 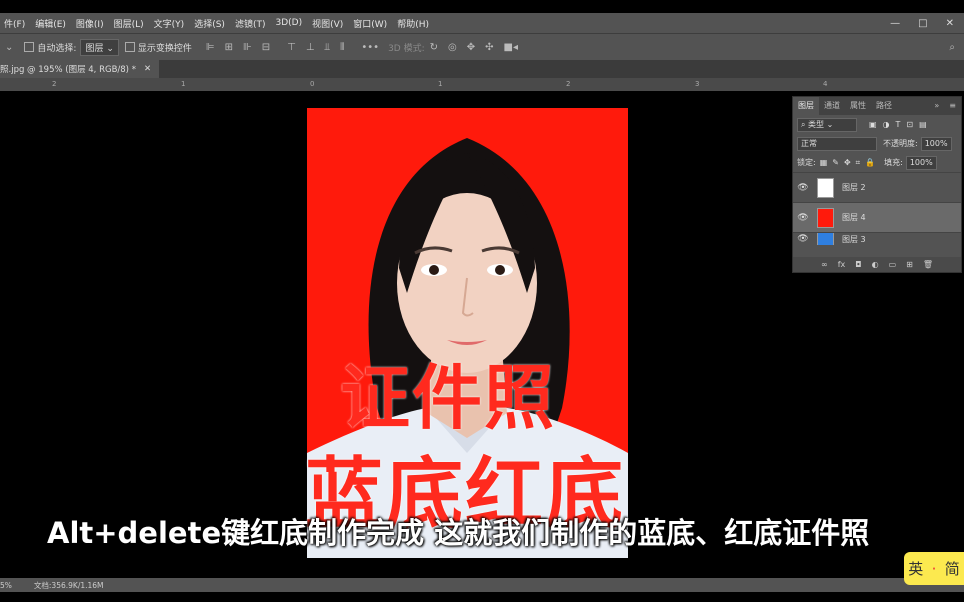 What do you see at coordinates (877, 217) in the screenshot?
I see `layer-row: 👁 图层 4` at bounding box center [877, 217].